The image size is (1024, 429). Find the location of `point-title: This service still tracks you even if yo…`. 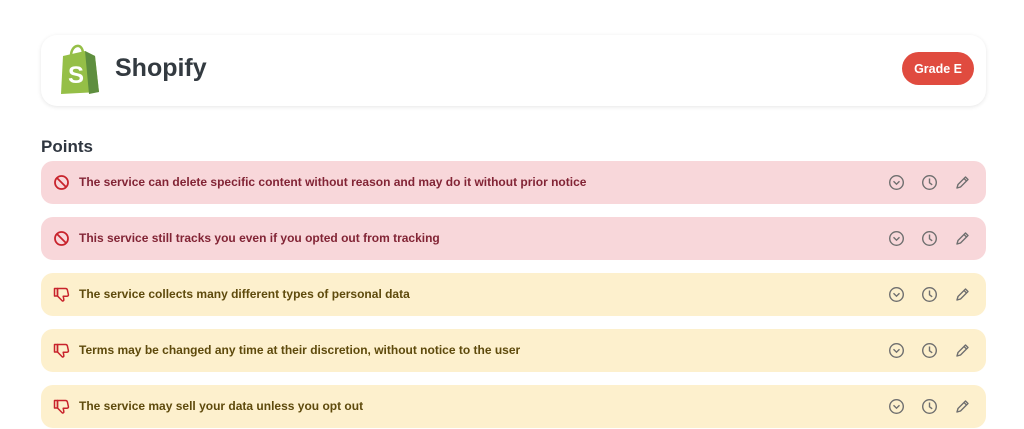

point-title: This service still tracks you even if yo… is located at coordinates (259, 238).